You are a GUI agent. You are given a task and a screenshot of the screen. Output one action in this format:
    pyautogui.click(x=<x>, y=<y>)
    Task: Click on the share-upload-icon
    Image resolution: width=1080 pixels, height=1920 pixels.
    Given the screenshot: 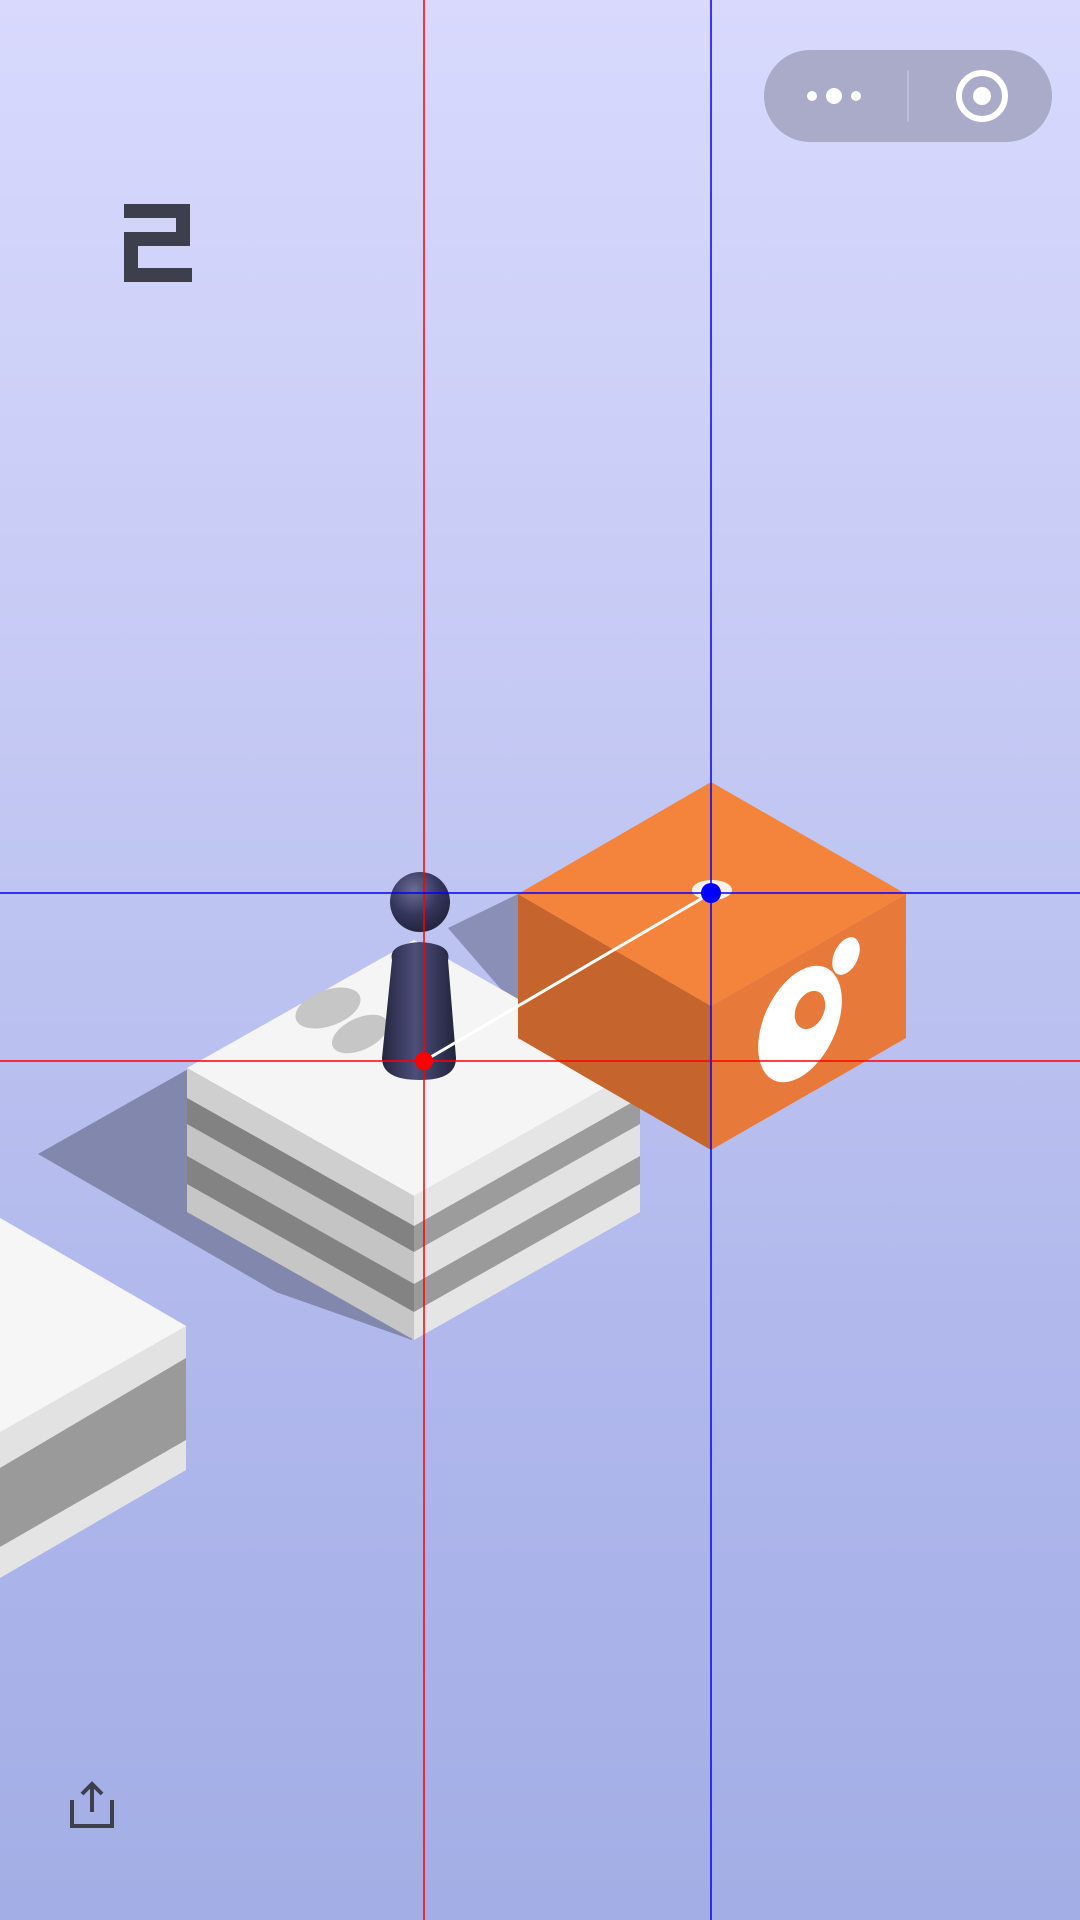 What is the action you would take?
    pyautogui.click(x=92, y=1804)
    